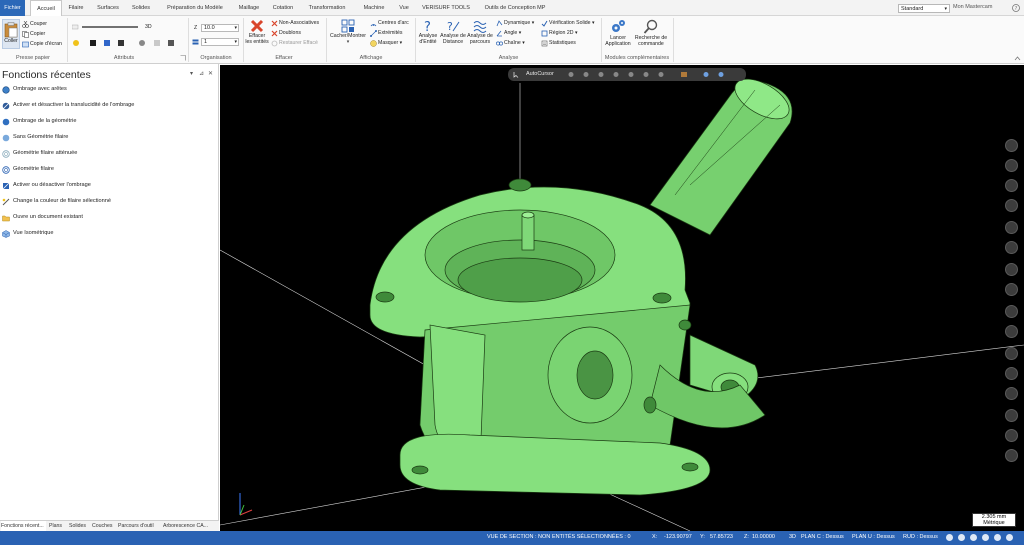  What do you see at coordinates (127, 43) in the screenshot?
I see `attribute-colors-icon` at bounding box center [127, 43].